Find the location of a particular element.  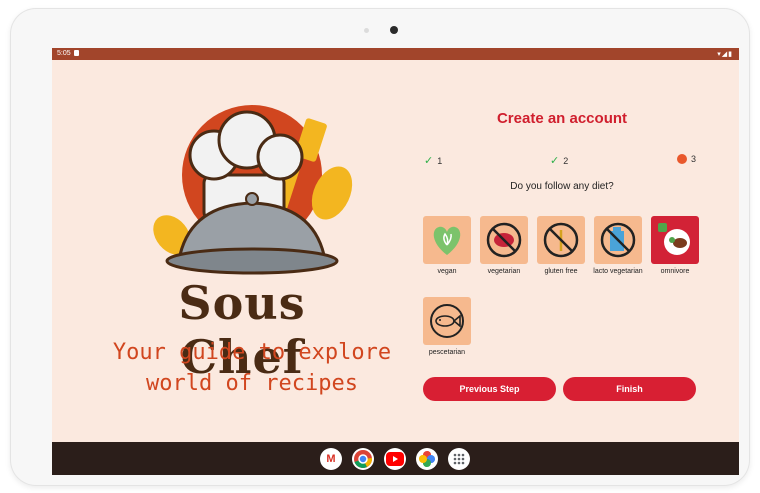

diet-label: gluten free is located at coordinates (561, 271).